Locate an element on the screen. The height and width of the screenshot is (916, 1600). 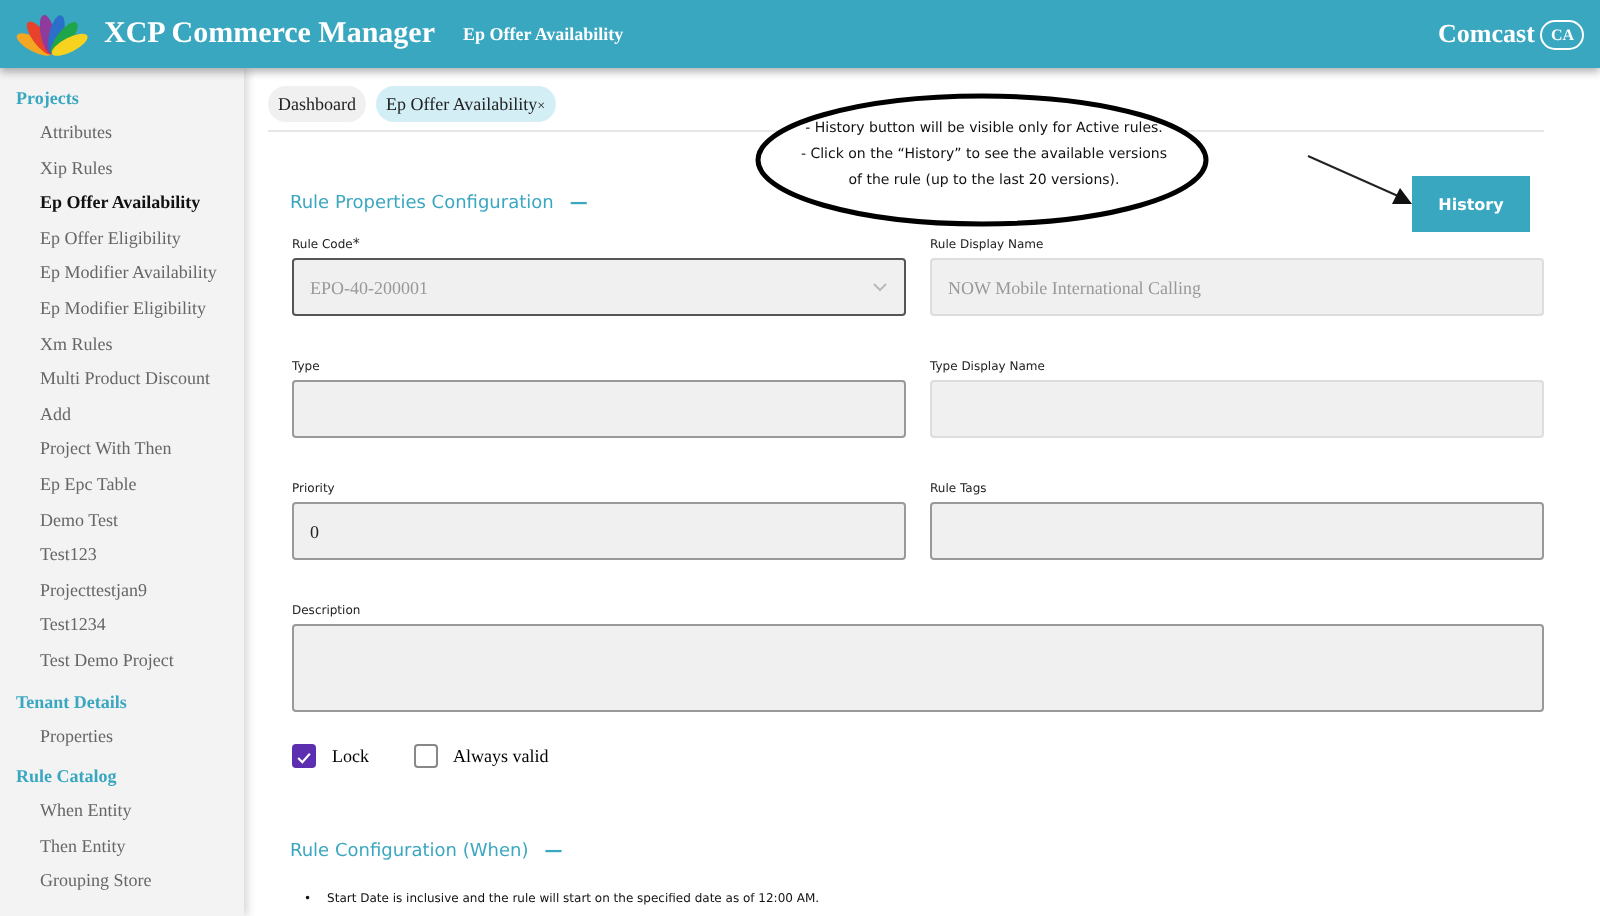
section-title: Rule Configuration (When) is located at coordinates (409, 852).